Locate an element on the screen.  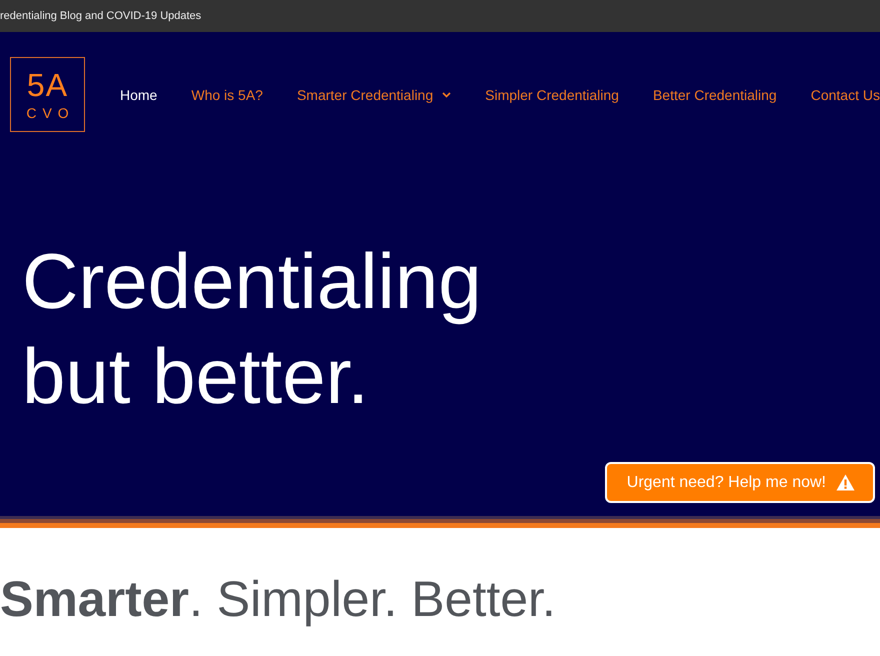
nav-link: Contact Us is located at coordinates (845, 94).